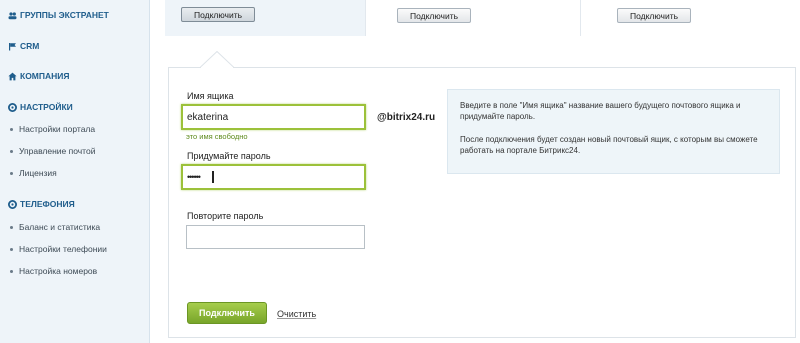 The height and width of the screenshot is (343, 800). I want to click on sidebar-item-license: Лицензия, so click(33, 173).